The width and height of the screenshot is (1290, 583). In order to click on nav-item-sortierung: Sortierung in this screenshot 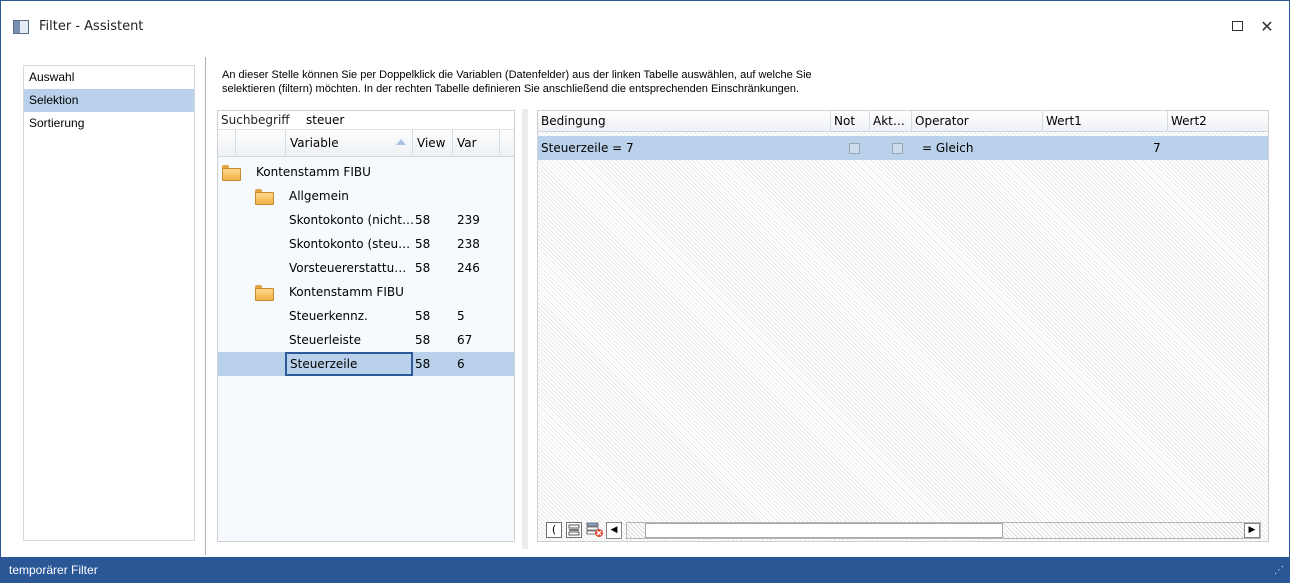, I will do `click(109, 123)`.